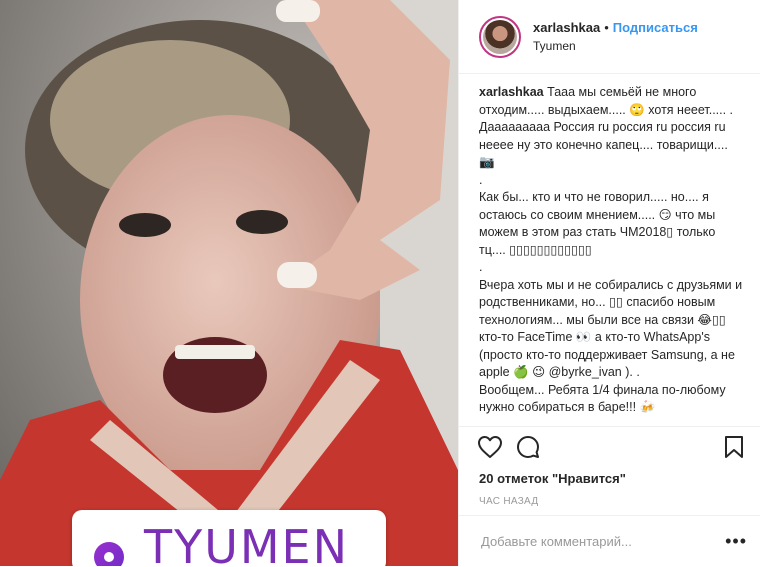  I want to click on comment-input, so click(602, 541).